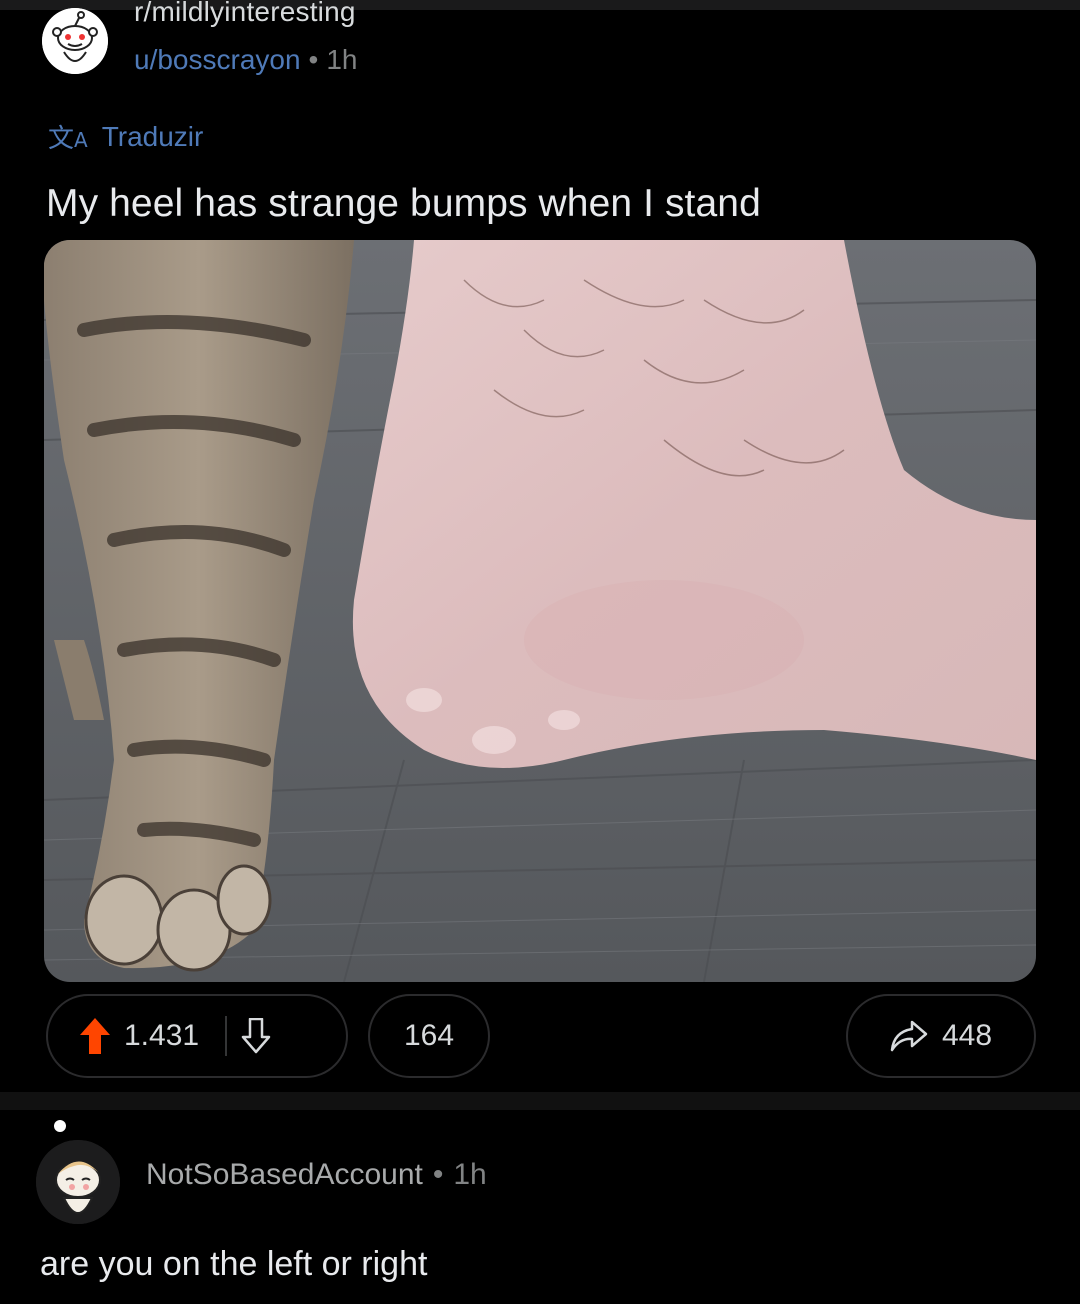  Describe the element at coordinates (217, 59) in the screenshot. I see `post-author: u/bosscrayon` at that location.